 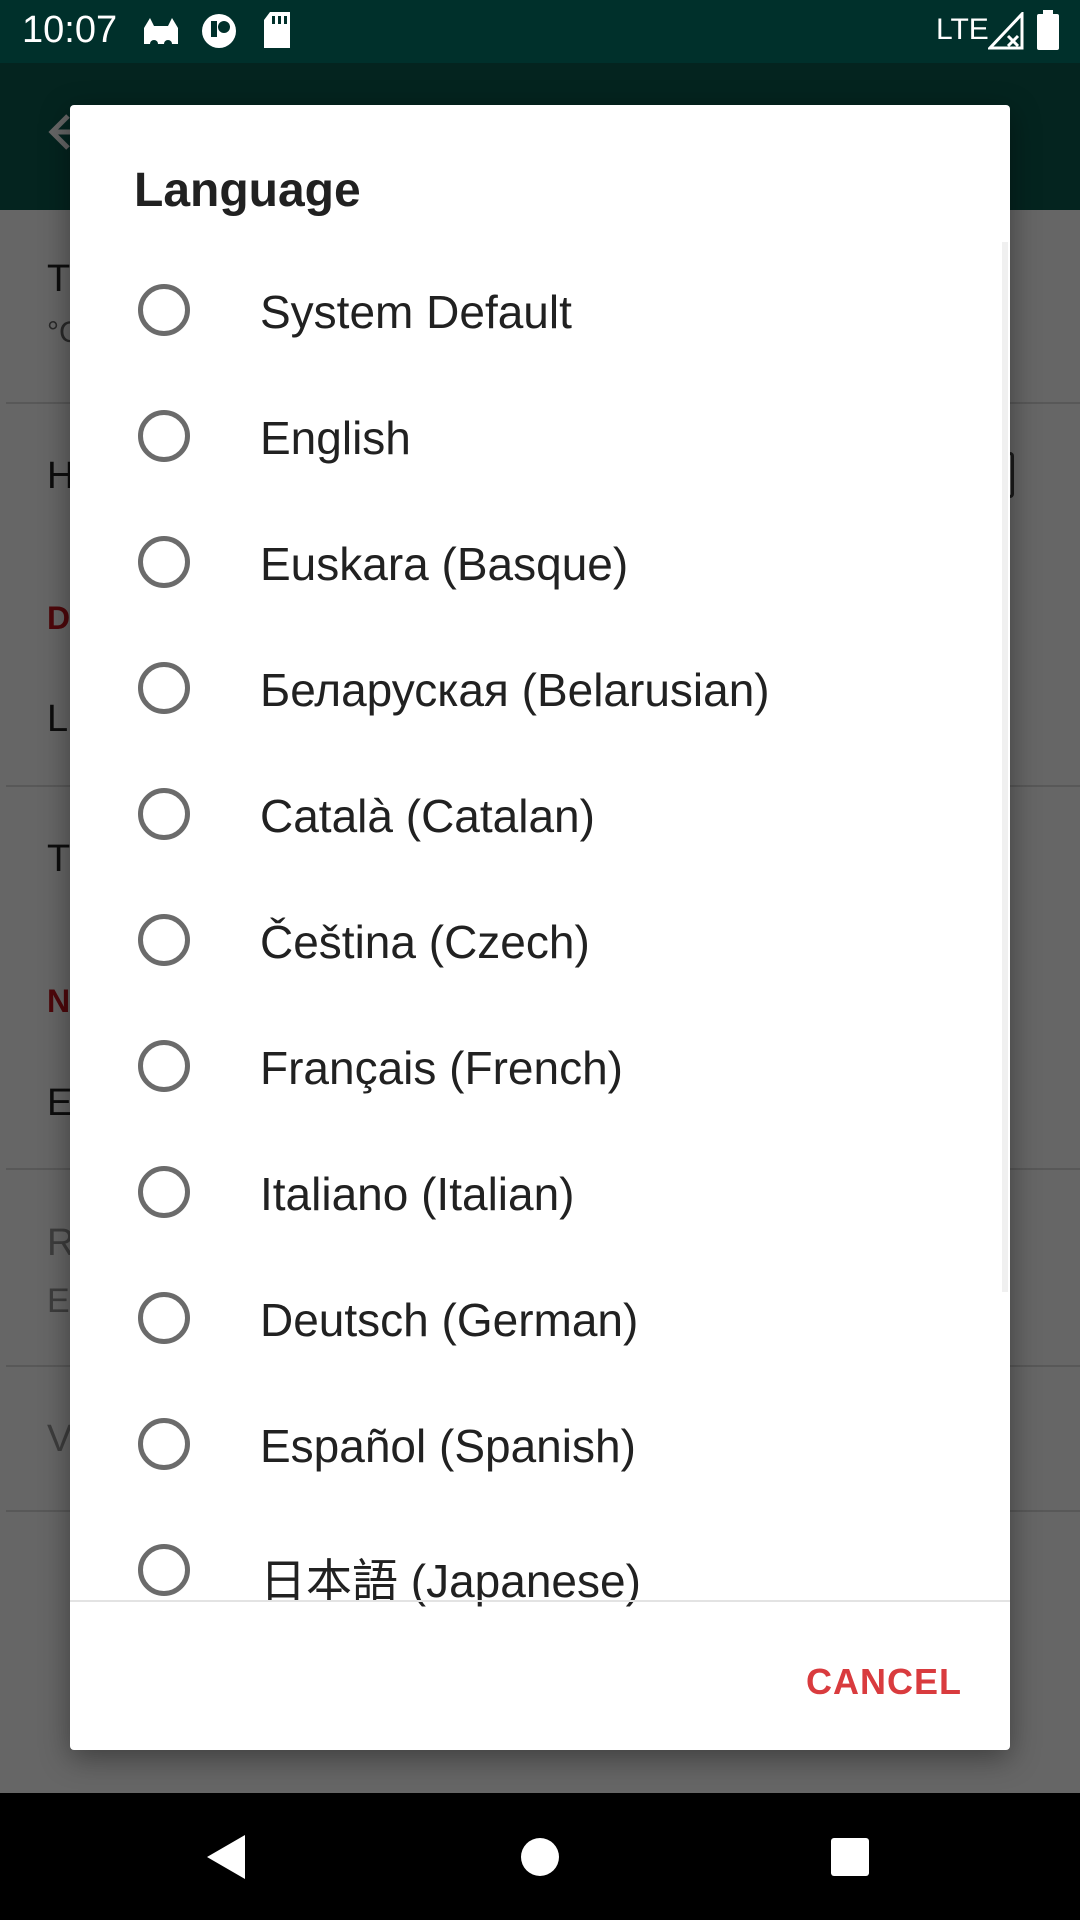 I want to click on language-option-french: Français (French), so click(x=540, y=1064).